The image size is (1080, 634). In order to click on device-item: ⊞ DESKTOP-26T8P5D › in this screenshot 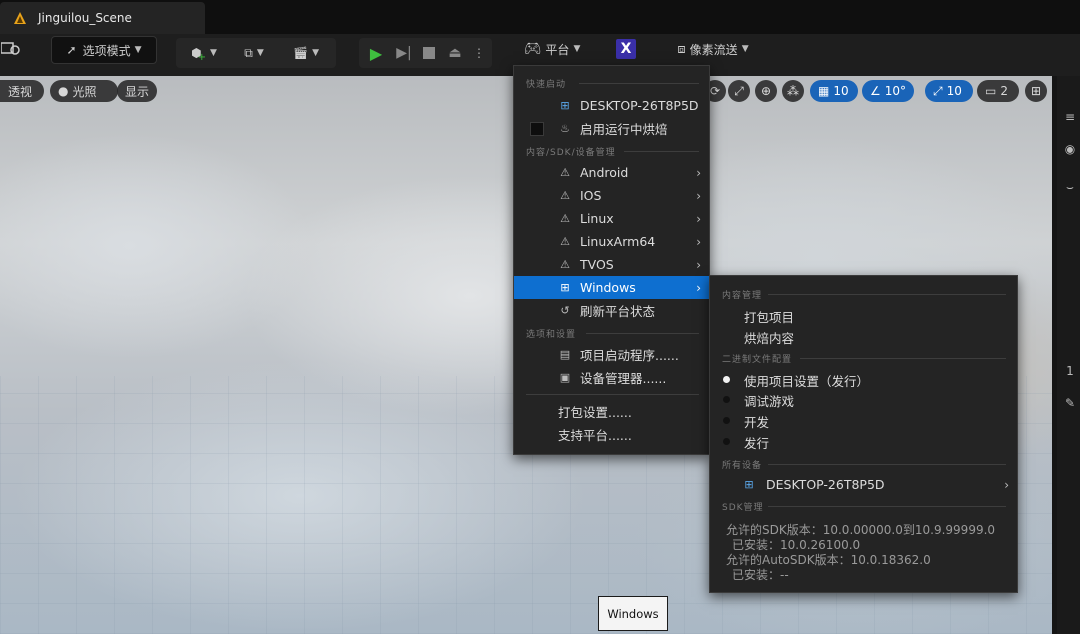, I will do `click(863, 484)`.